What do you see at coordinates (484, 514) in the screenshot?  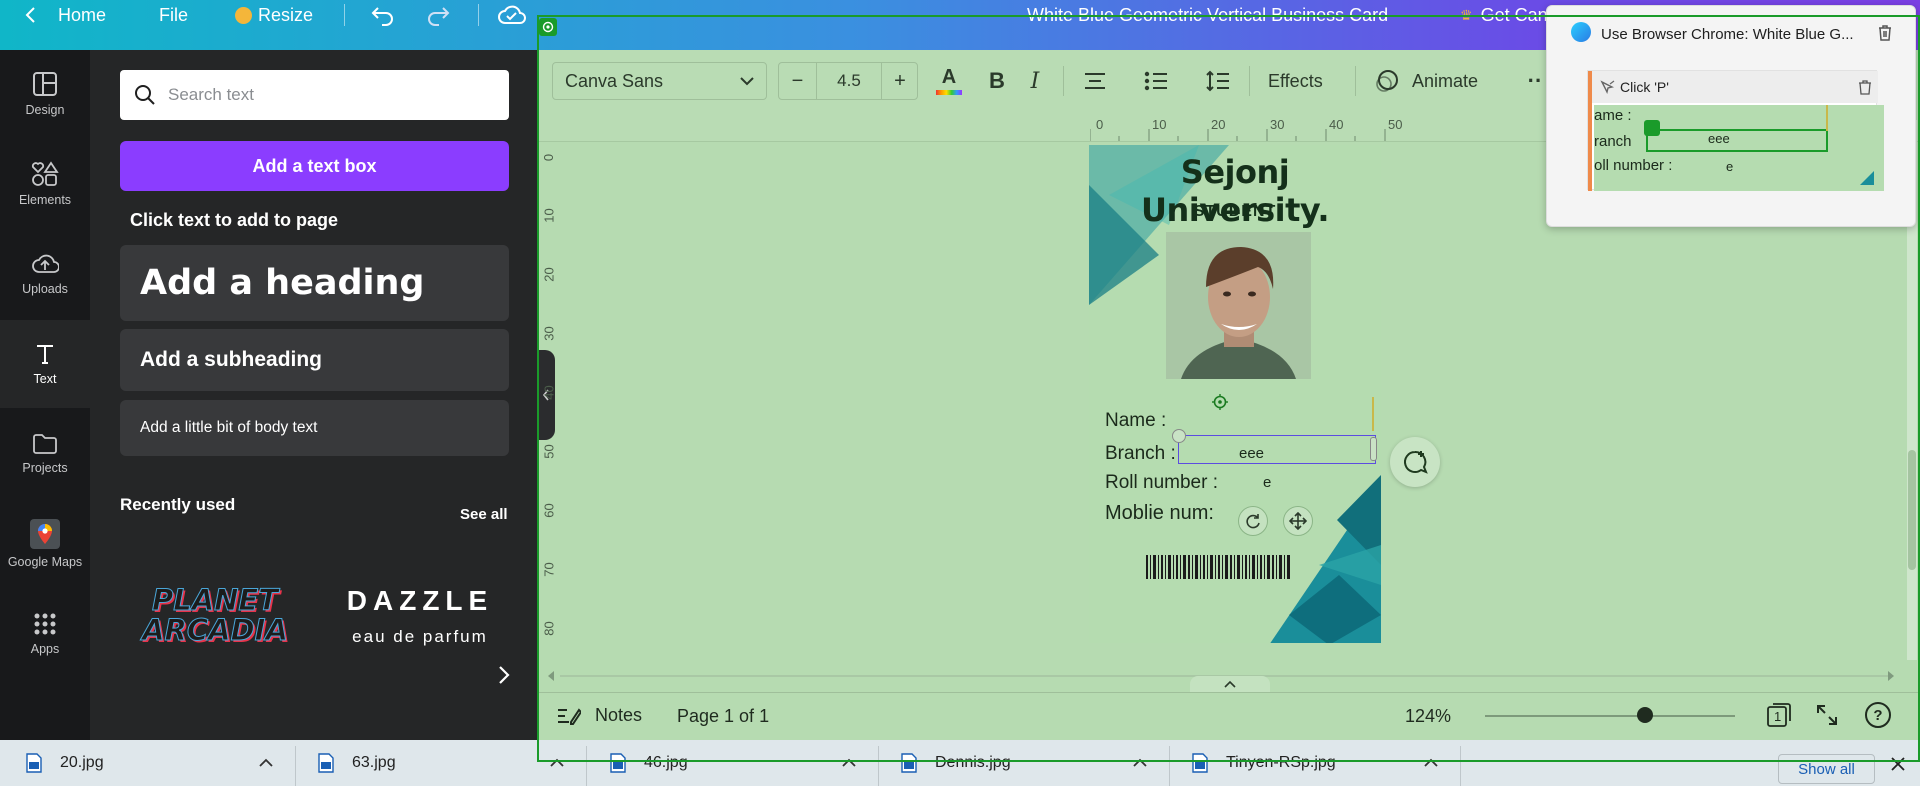 I see `see-all-link: See all` at bounding box center [484, 514].